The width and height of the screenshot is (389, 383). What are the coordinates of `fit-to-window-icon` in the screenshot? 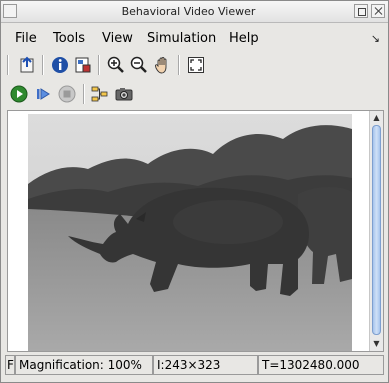 It's located at (196, 65).